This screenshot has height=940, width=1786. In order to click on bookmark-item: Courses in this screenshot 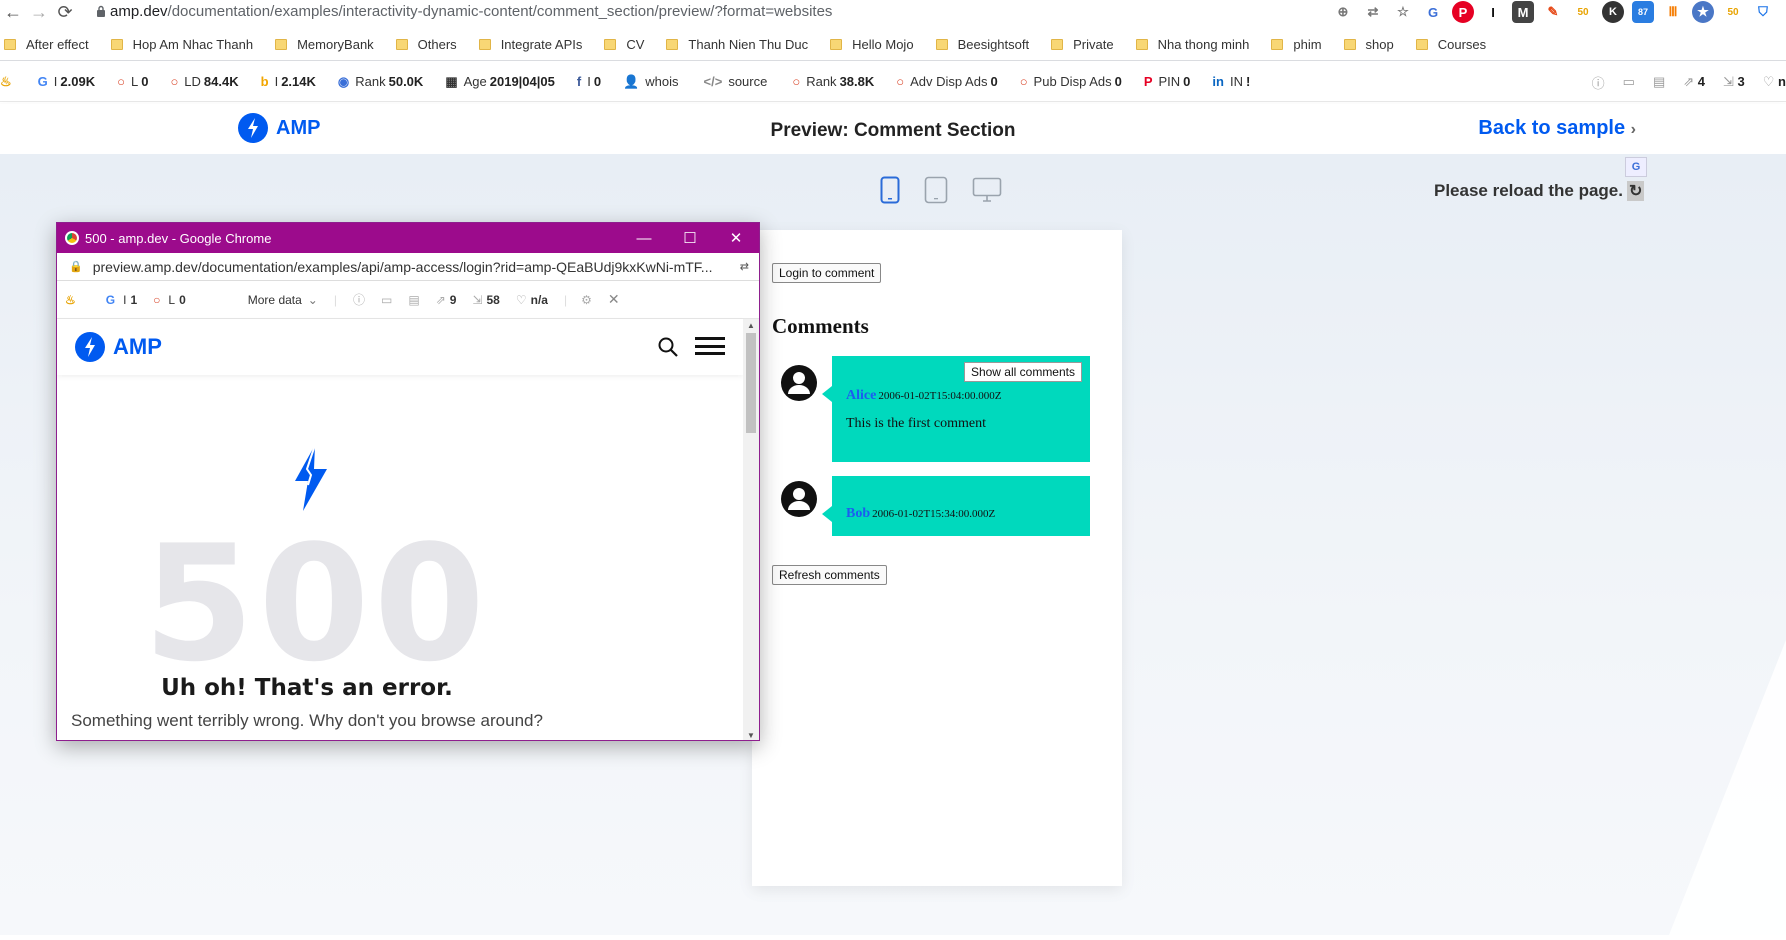, I will do `click(1449, 44)`.